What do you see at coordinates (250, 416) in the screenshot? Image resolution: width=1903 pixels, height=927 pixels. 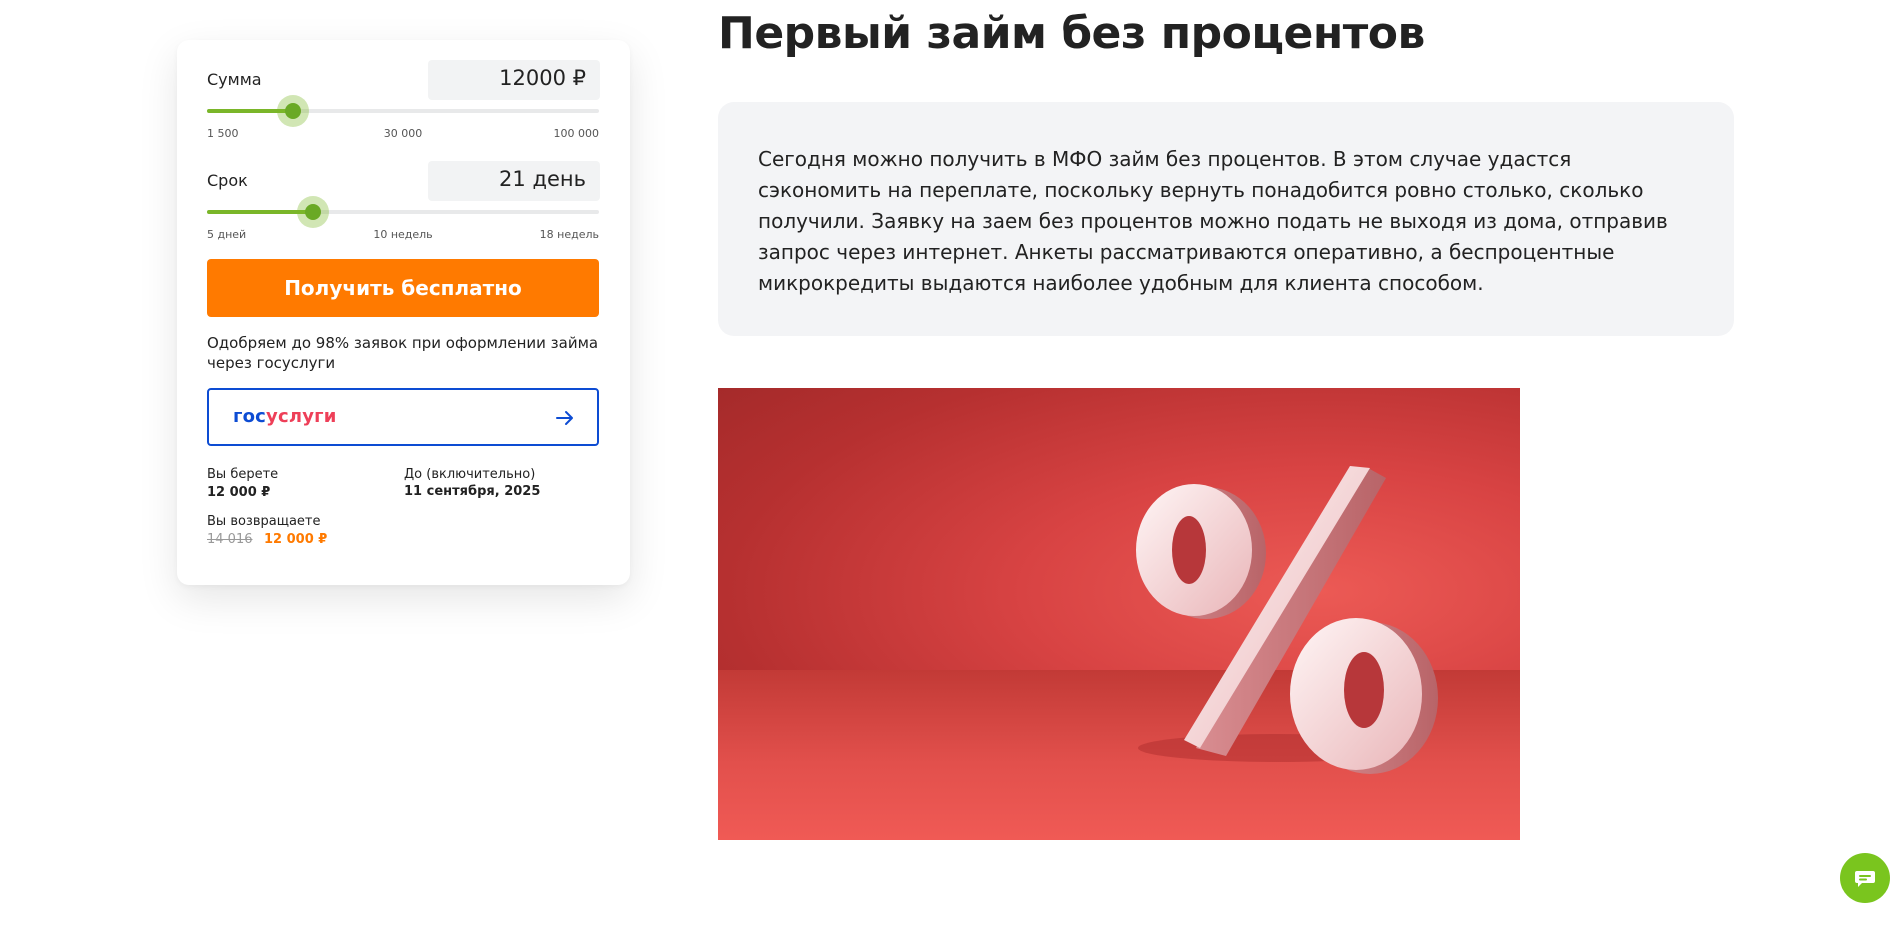 I see `gosuslugi-logo-gos: гос` at bounding box center [250, 416].